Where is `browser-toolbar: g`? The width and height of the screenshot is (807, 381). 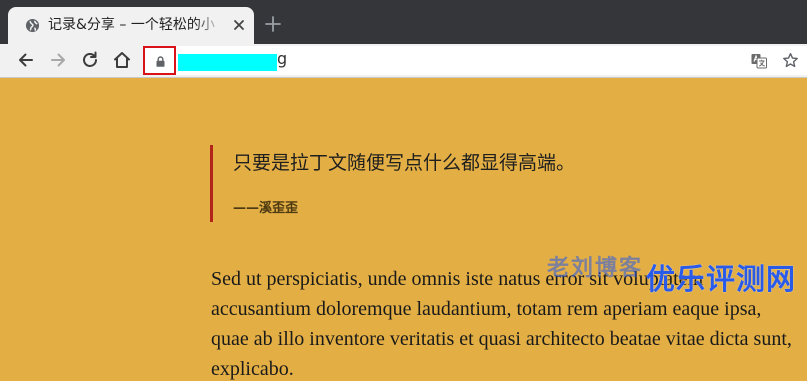
browser-toolbar: g is located at coordinates (403, 61).